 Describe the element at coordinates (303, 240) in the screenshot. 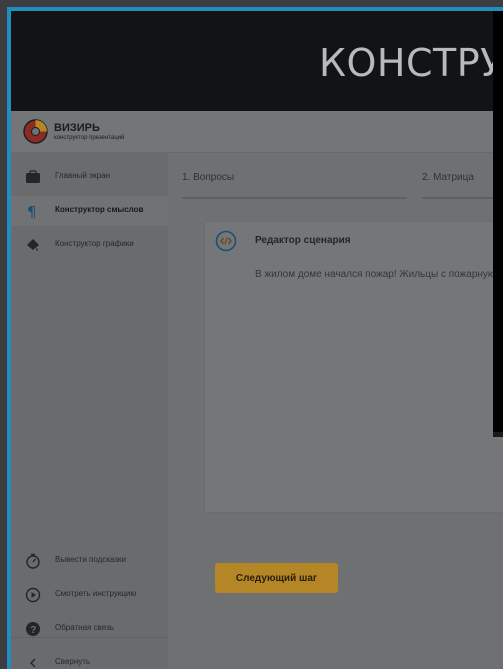

I see `card-title: Редактор сценария` at that location.